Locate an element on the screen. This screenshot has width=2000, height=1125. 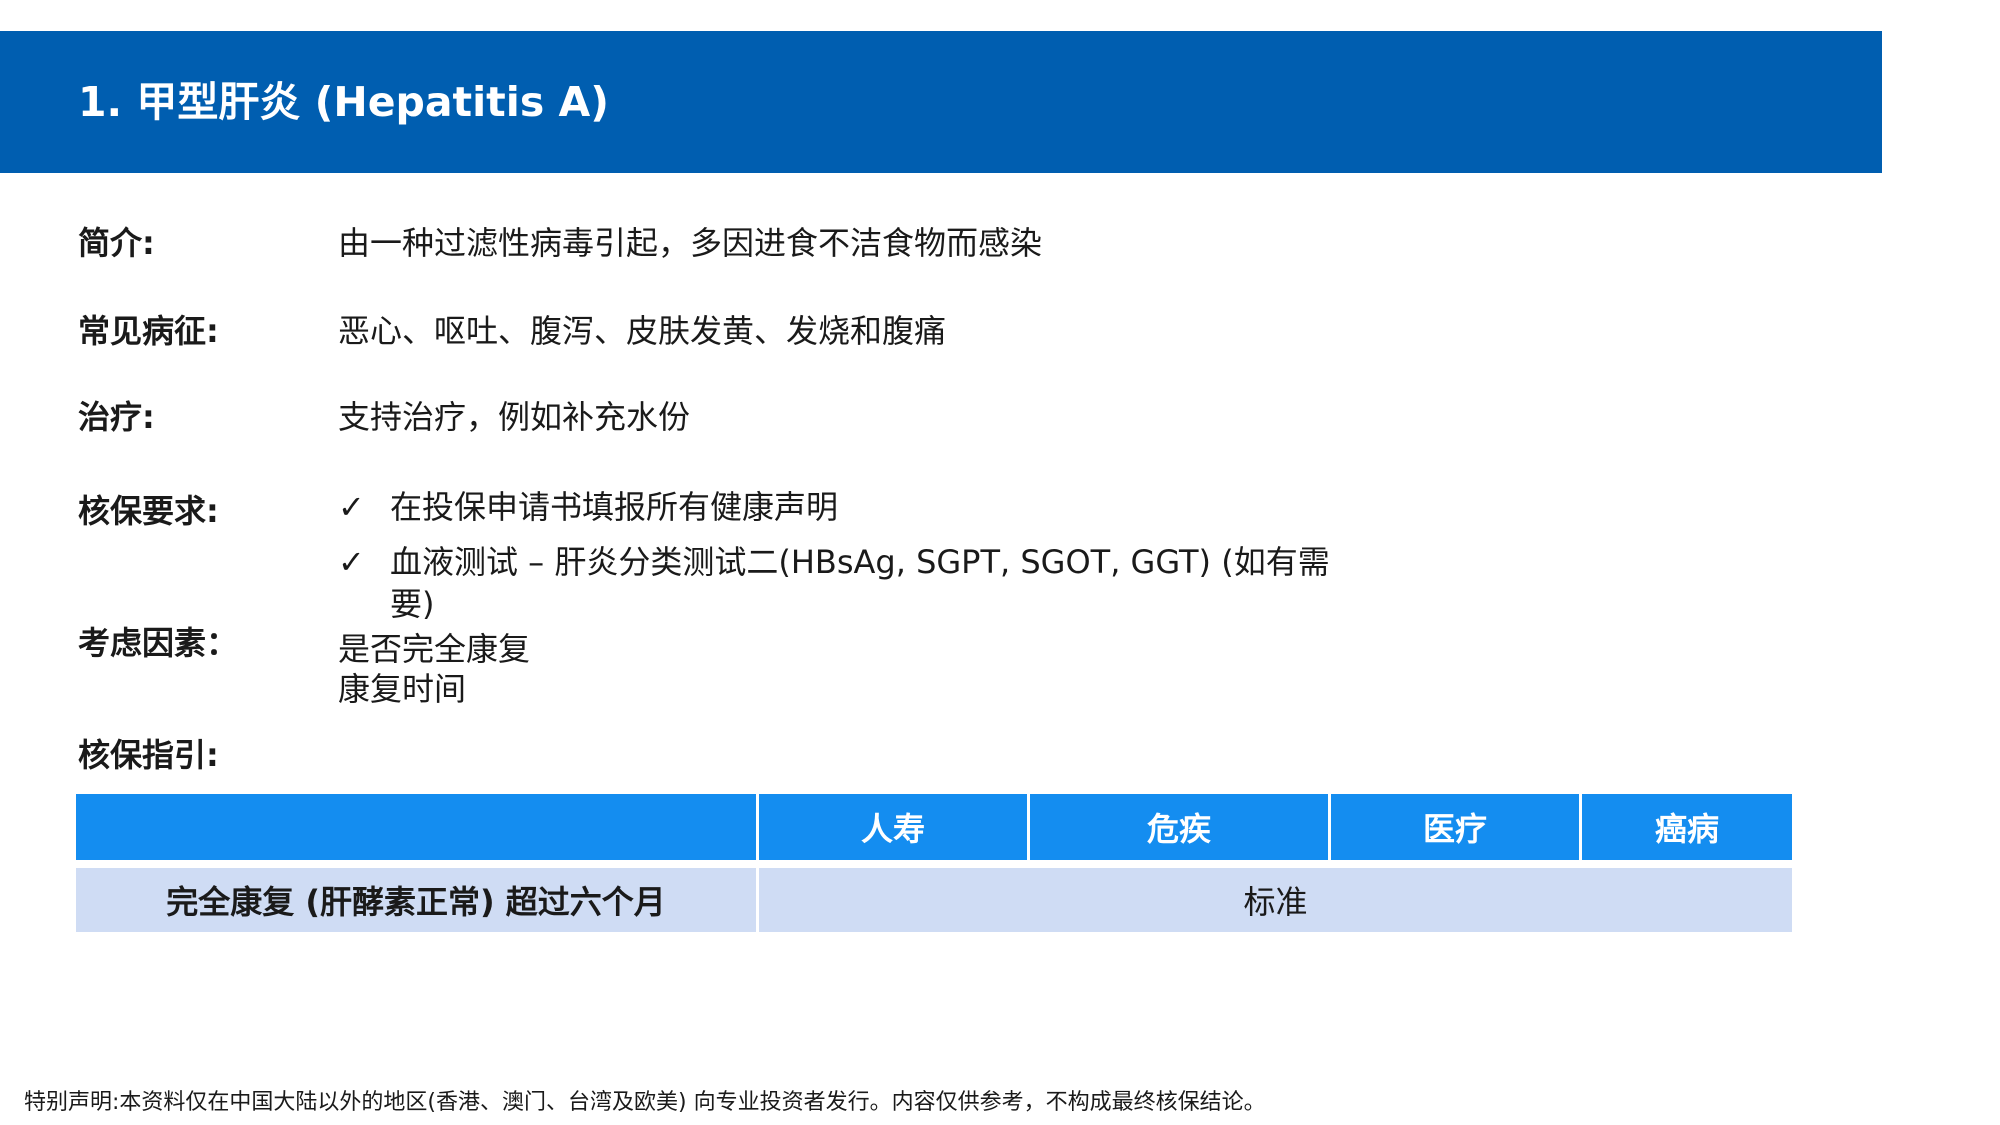
treatment-label: 治疗: is located at coordinates (116, 417).